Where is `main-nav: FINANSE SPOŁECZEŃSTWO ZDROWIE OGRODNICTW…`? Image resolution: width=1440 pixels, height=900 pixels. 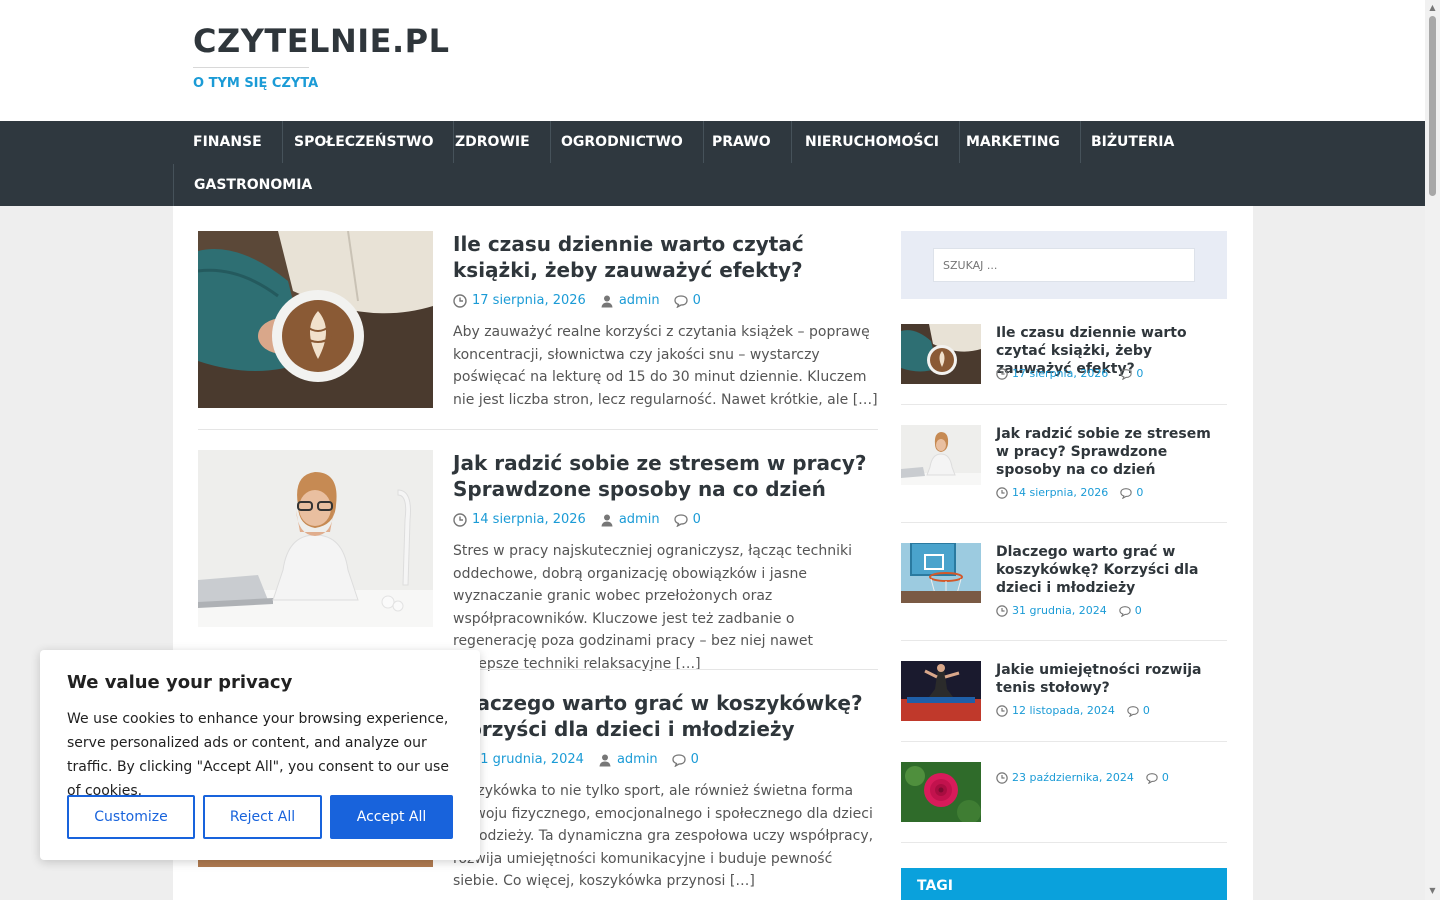
main-nav: FINANSE SPOŁECZEŃSTWO ZDROWIE OGRODNICTW… is located at coordinates (712, 163).